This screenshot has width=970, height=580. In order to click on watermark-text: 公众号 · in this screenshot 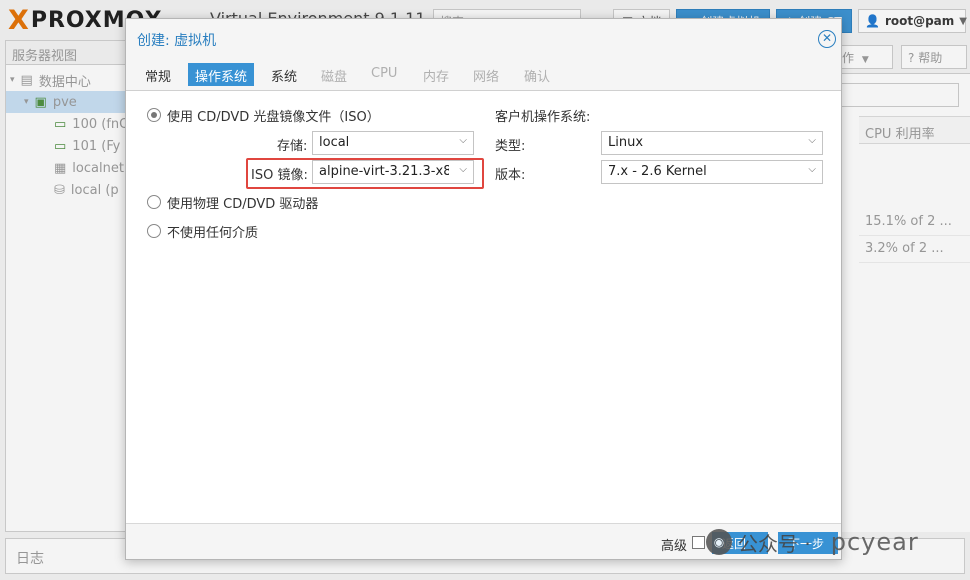, I will do `click(774, 543)`.